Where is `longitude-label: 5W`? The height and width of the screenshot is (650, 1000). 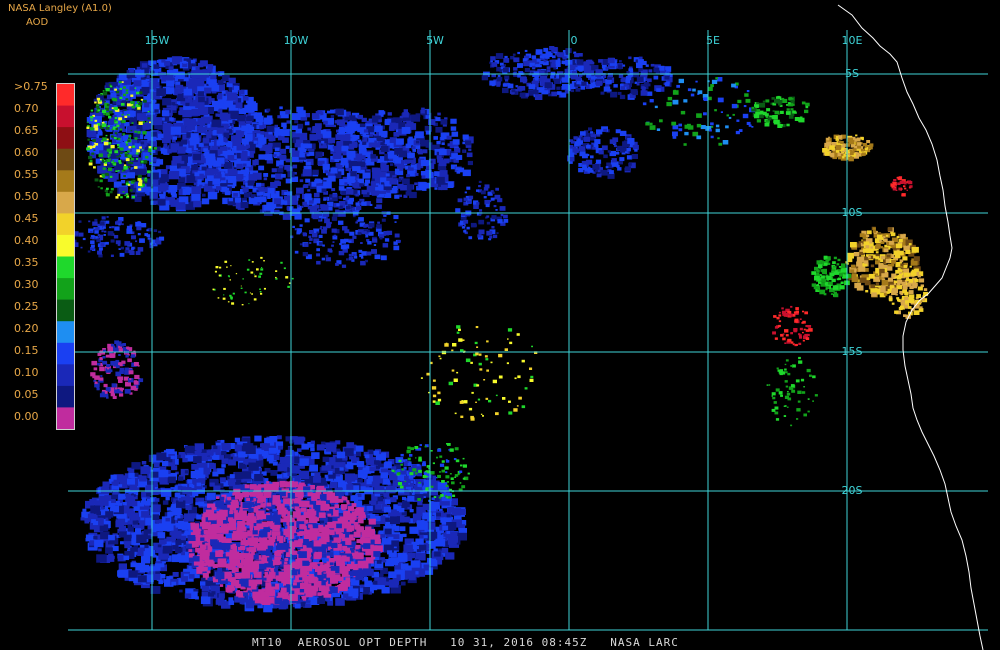
longitude-label: 5W is located at coordinates (435, 40).